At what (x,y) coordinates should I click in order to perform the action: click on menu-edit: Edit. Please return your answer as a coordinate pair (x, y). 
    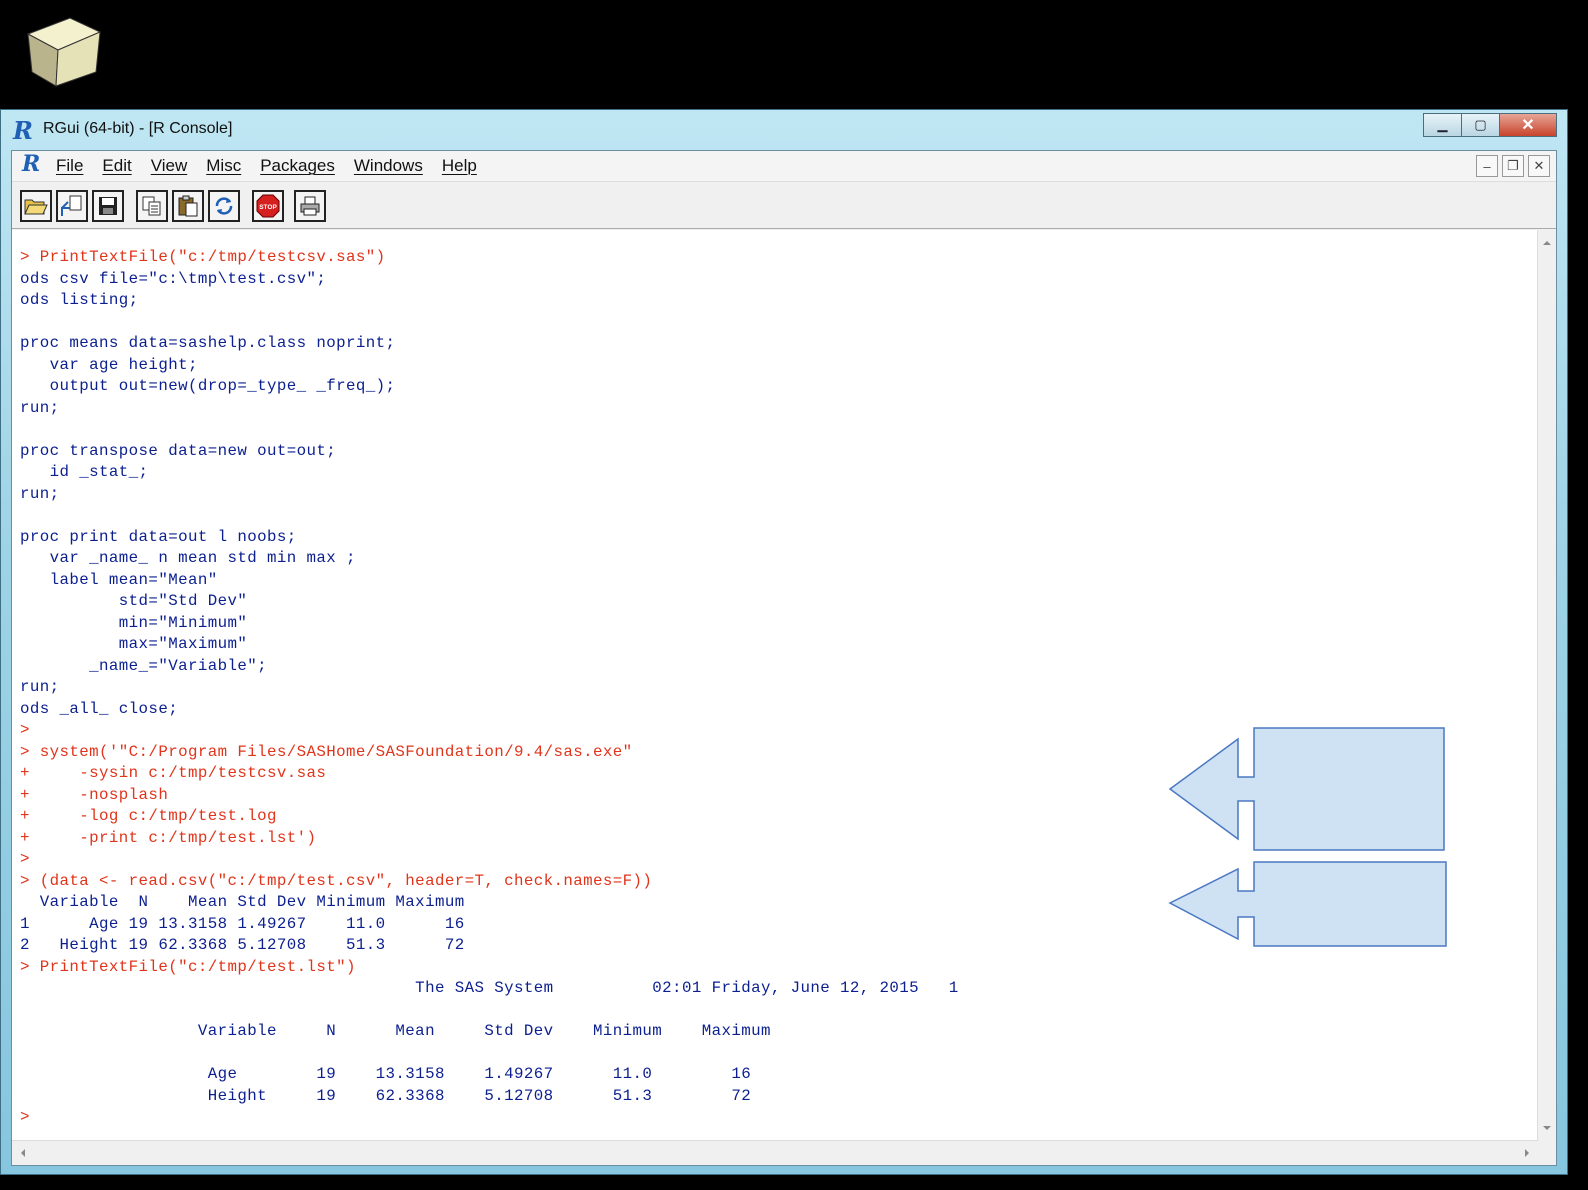
    Looking at the image, I should click on (116, 166).